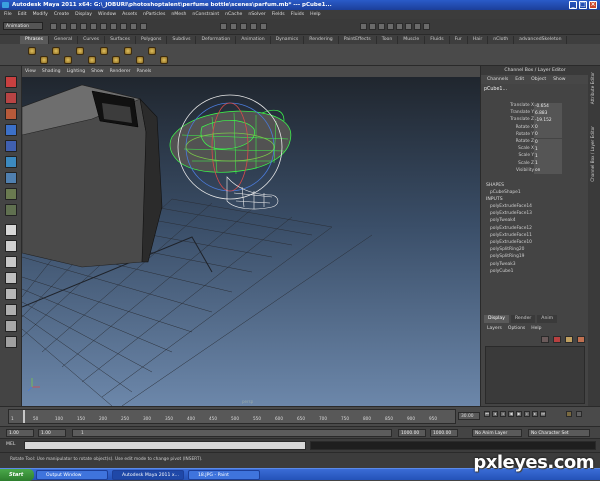 The height and width of the screenshot is (481, 600). What do you see at coordinates (297, 14) in the screenshot?
I see `menu-fluids: Fluids` at bounding box center [297, 14].